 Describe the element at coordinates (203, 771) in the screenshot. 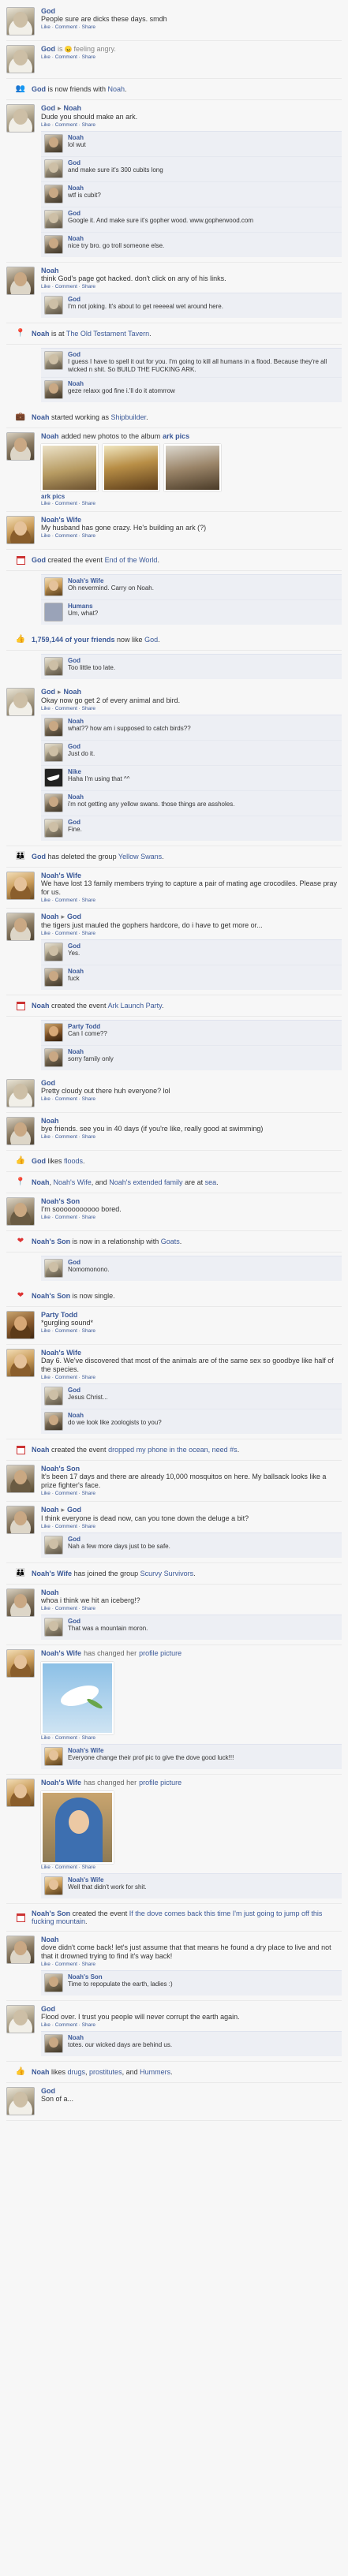

I see `commenter-name: Nike` at that location.